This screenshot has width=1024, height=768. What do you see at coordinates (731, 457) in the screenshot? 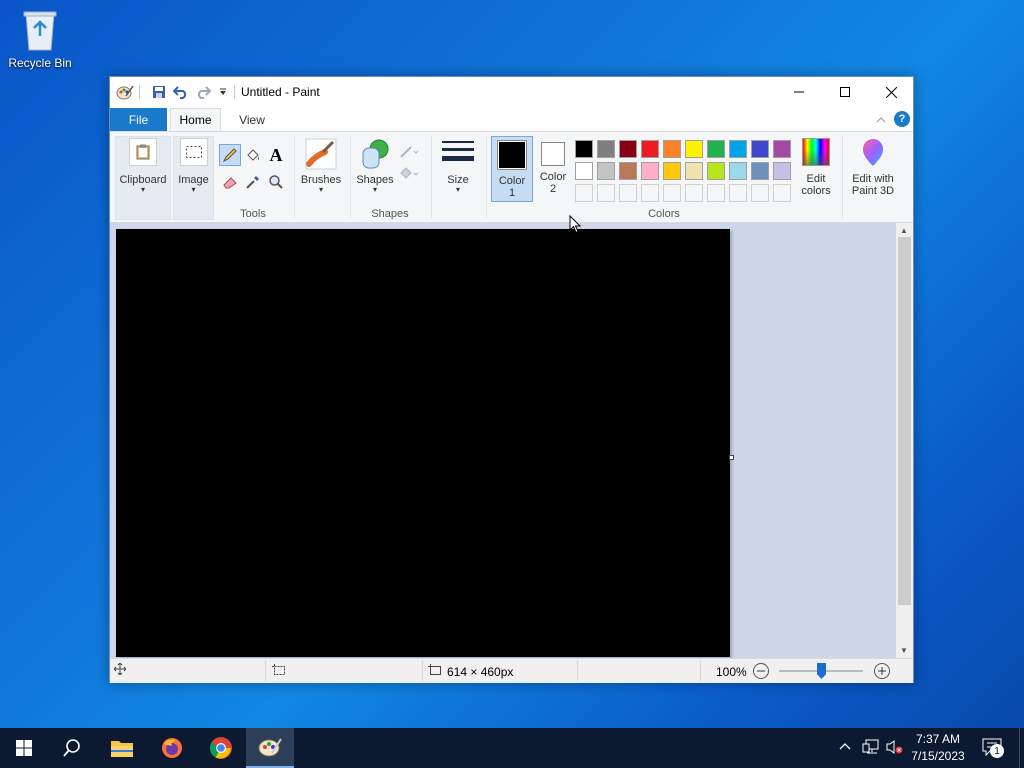
I see `canvas-resize-handle` at bounding box center [731, 457].